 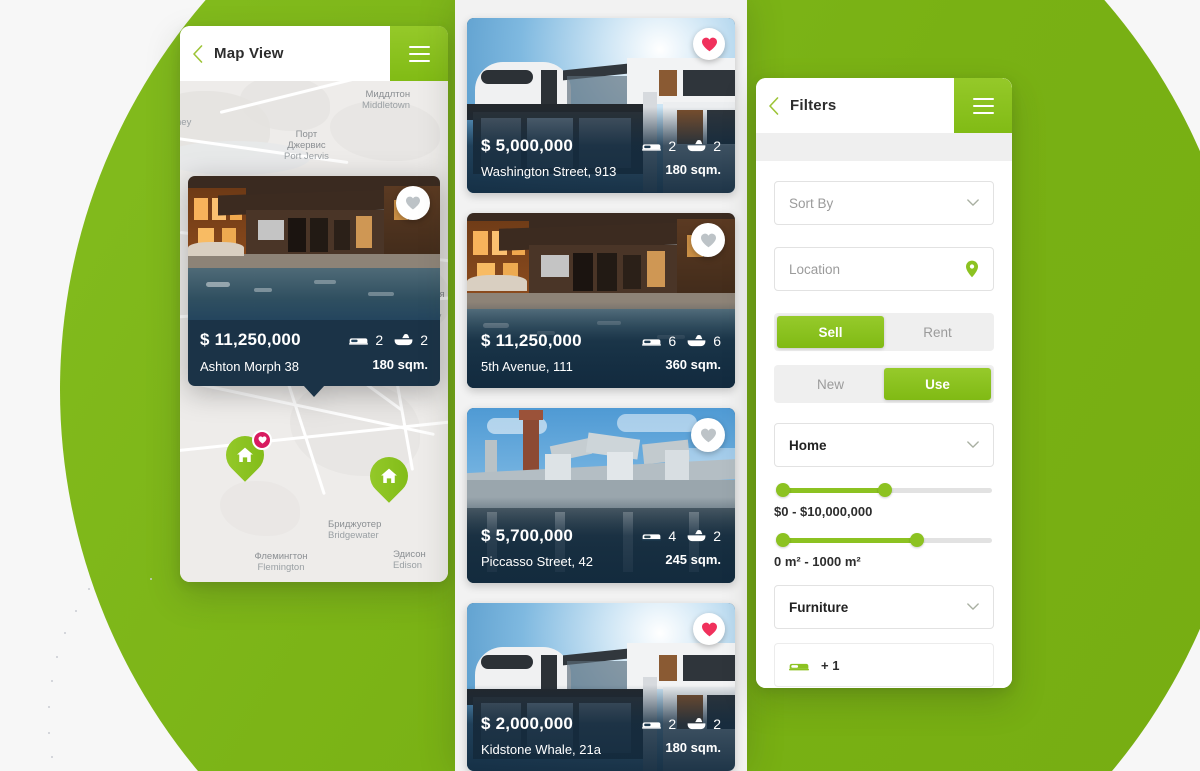 What do you see at coordinates (693, 559) in the screenshot?
I see `property-area: 245 sqm.` at bounding box center [693, 559].